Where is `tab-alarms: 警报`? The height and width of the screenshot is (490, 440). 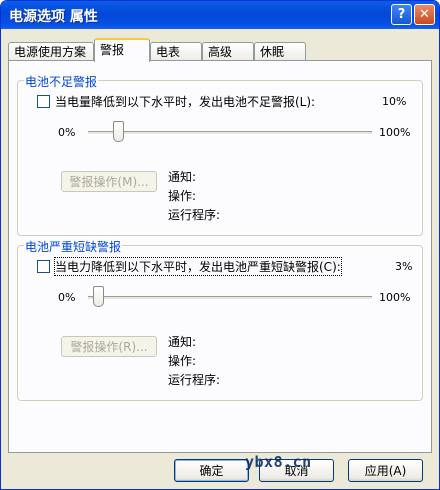
tab-alarms: 警报 is located at coordinates (122, 50).